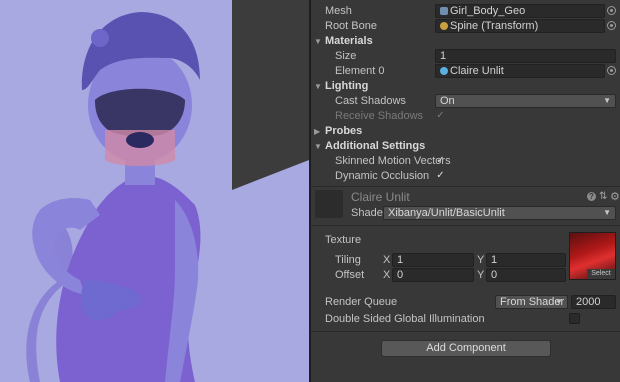  I want to click on mesh-icon, so click(444, 11).